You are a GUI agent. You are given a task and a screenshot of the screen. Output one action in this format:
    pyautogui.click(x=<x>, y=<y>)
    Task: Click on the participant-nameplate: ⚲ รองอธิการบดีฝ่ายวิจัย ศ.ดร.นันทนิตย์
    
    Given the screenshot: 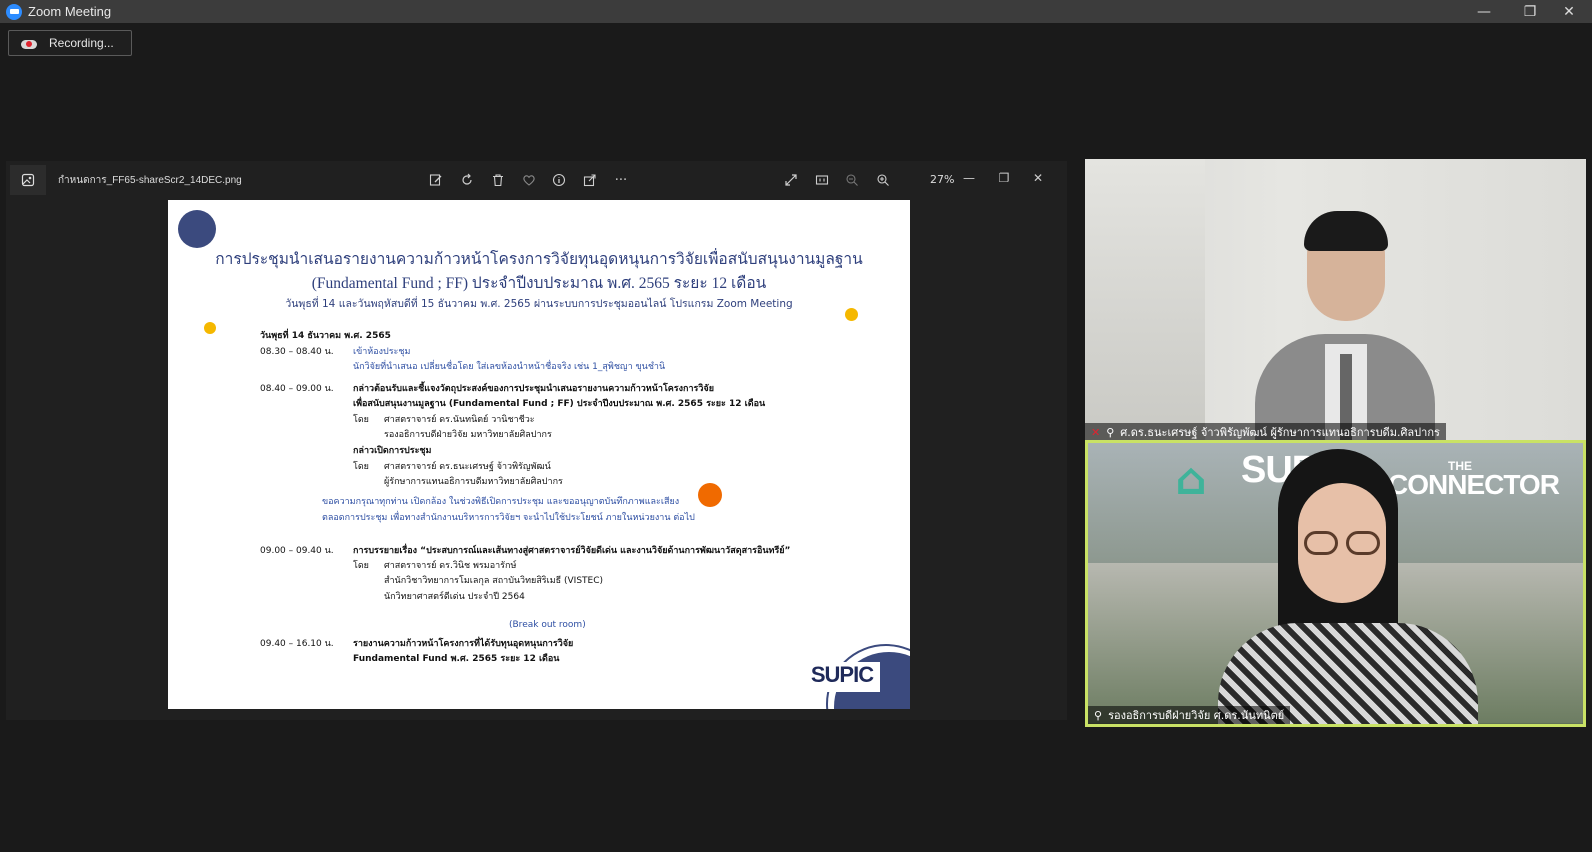 What is the action you would take?
    pyautogui.click(x=1189, y=715)
    